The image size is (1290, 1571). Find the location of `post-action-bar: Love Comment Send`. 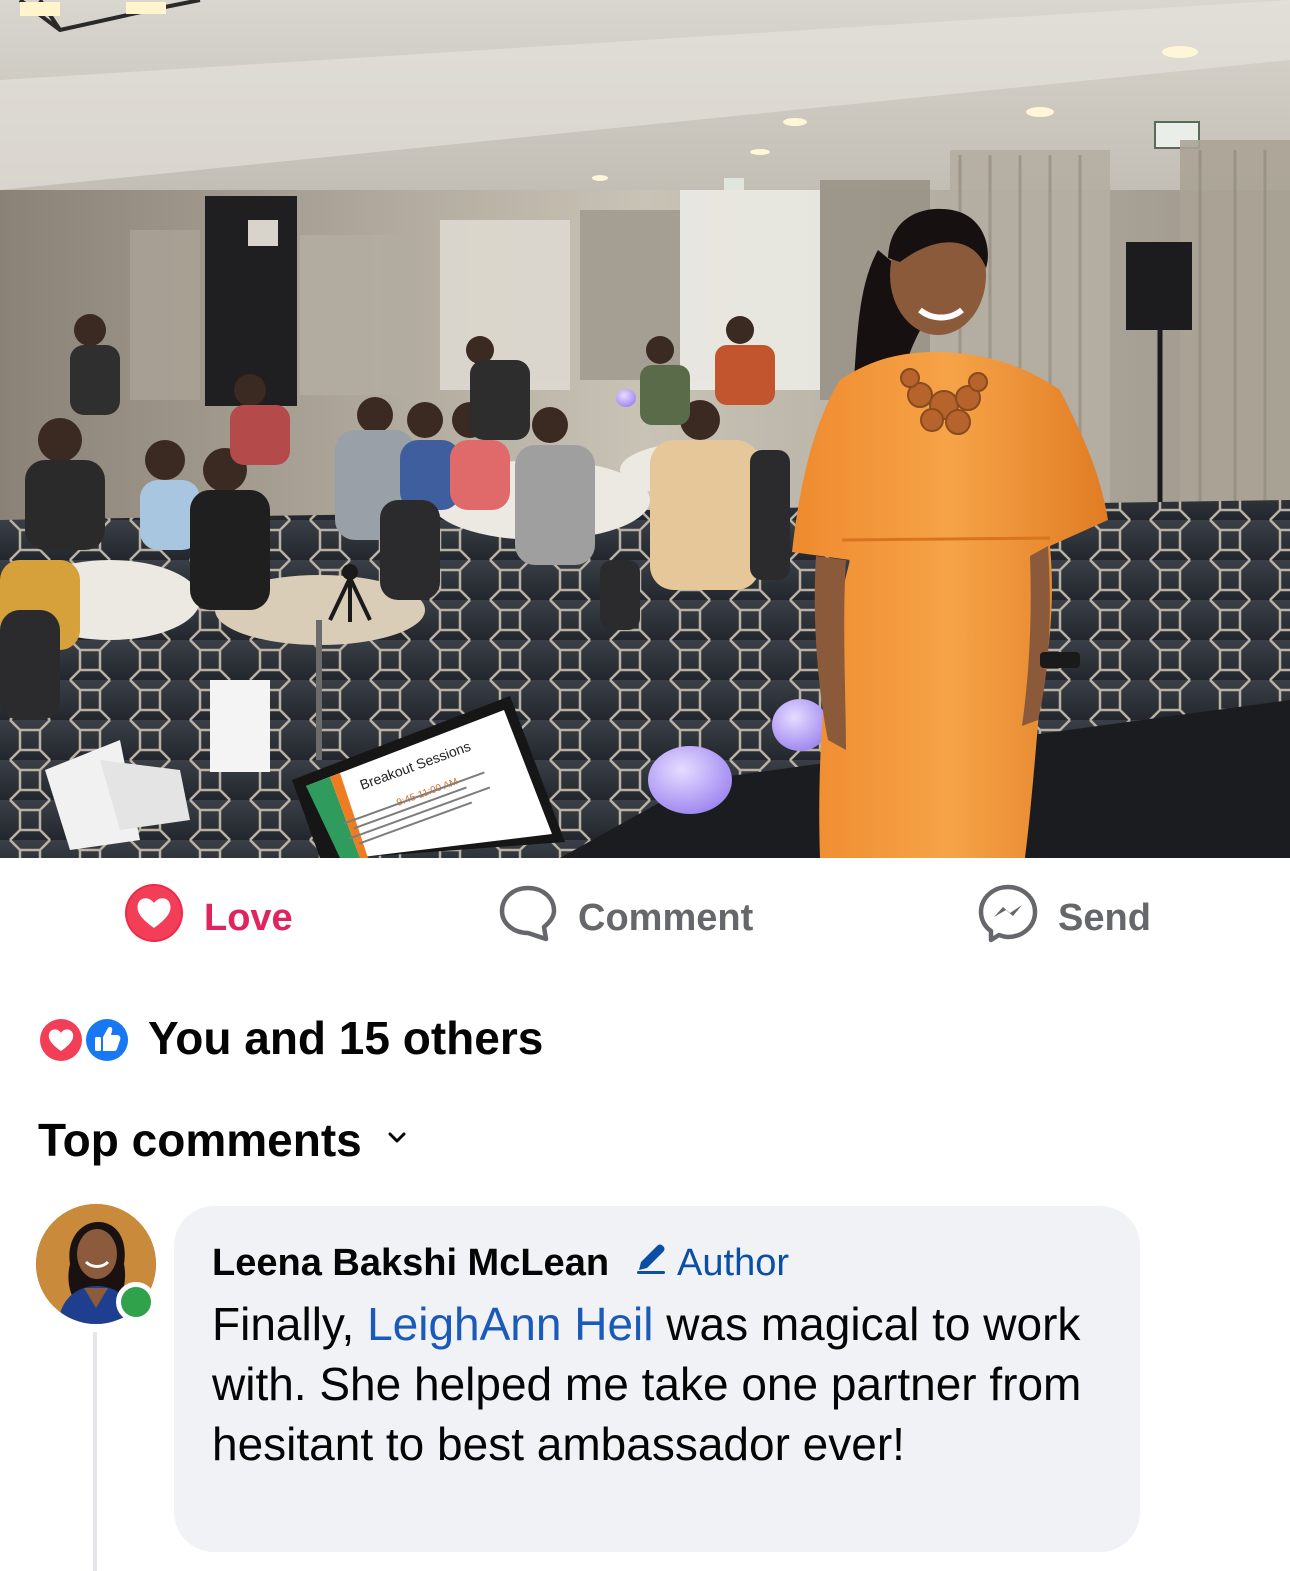

post-action-bar: Love Comment Send is located at coordinates (645, 918).